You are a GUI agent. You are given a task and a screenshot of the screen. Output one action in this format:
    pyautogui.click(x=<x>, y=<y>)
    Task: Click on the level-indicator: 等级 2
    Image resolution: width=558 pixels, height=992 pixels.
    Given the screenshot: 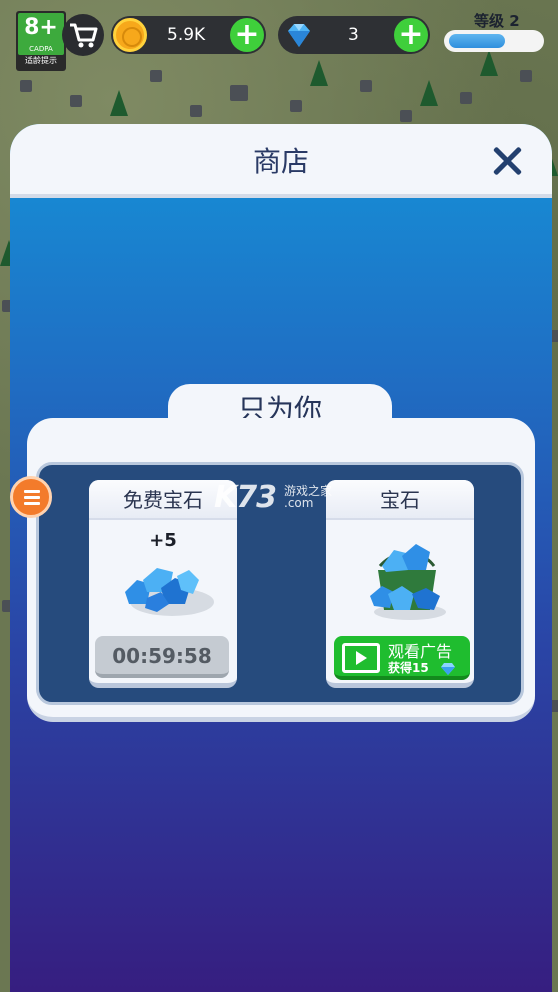 What is the action you would take?
    pyautogui.click(x=497, y=20)
    